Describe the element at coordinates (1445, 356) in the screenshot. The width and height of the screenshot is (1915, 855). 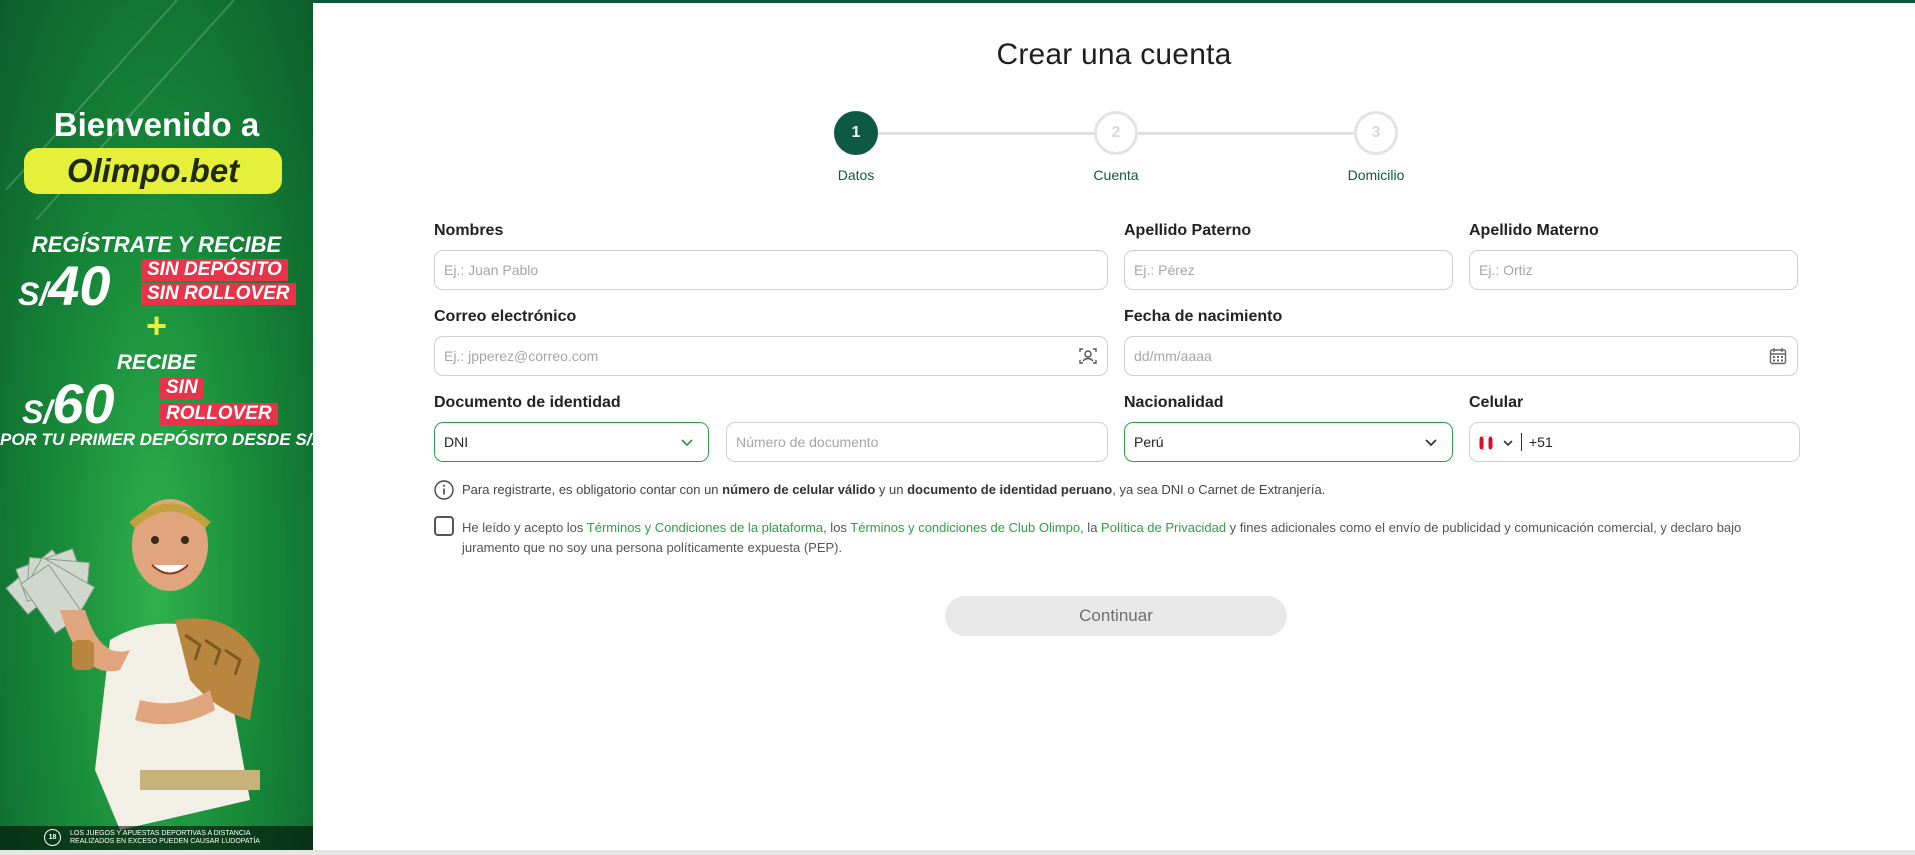
I see `fecha-nacimiento-input` at that location.